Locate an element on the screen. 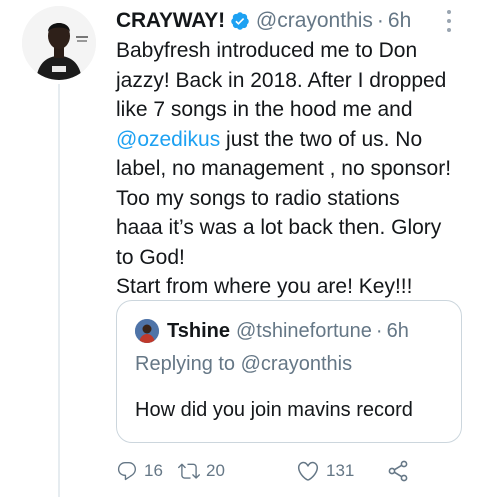 The width and height of the screenshot is (480, 497). tweet-text-line: Babyfresh introduced me to Don is located at coordinates (267, 50).